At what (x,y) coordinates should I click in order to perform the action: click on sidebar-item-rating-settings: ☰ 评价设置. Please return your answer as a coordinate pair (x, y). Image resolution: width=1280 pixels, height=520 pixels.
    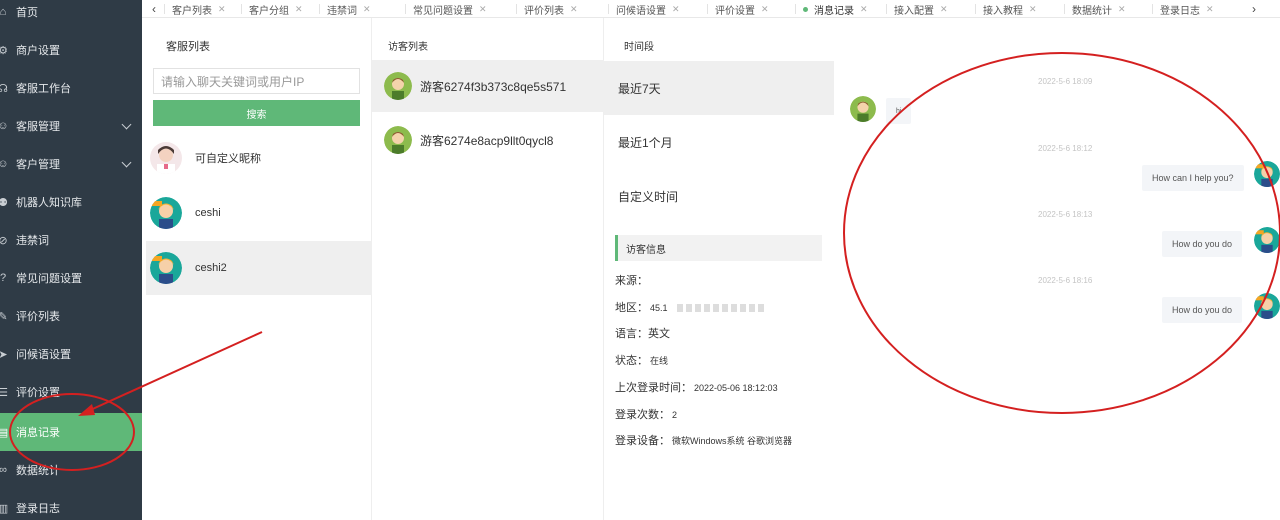
    Looking at the image, I should click on (71, 392).